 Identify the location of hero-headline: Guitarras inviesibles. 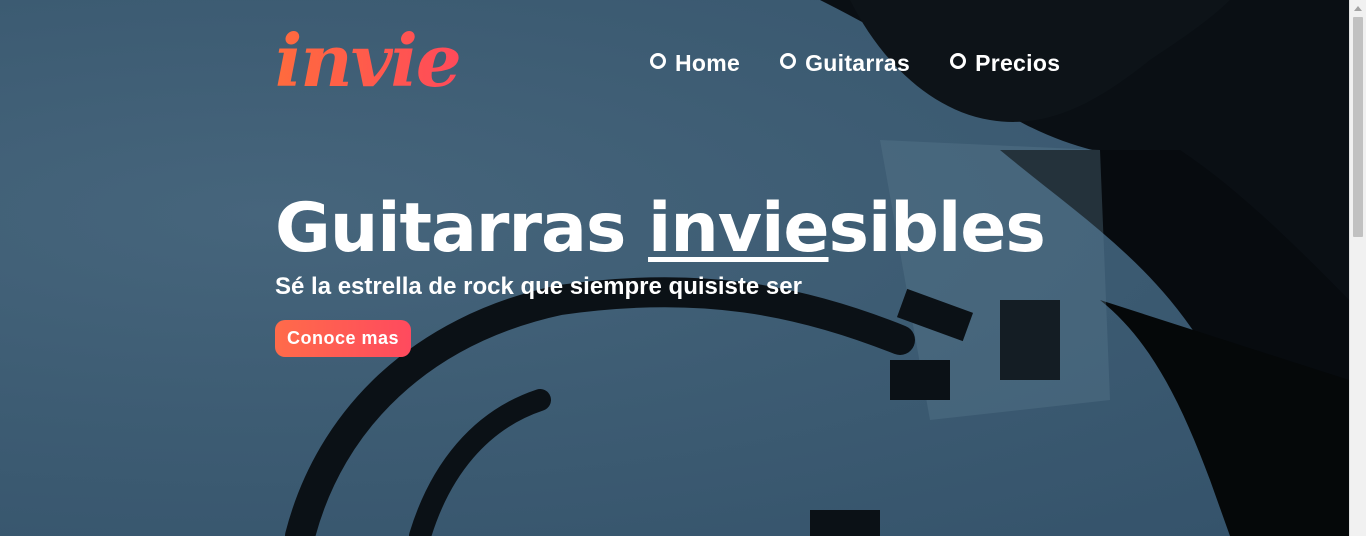
(660, 228).